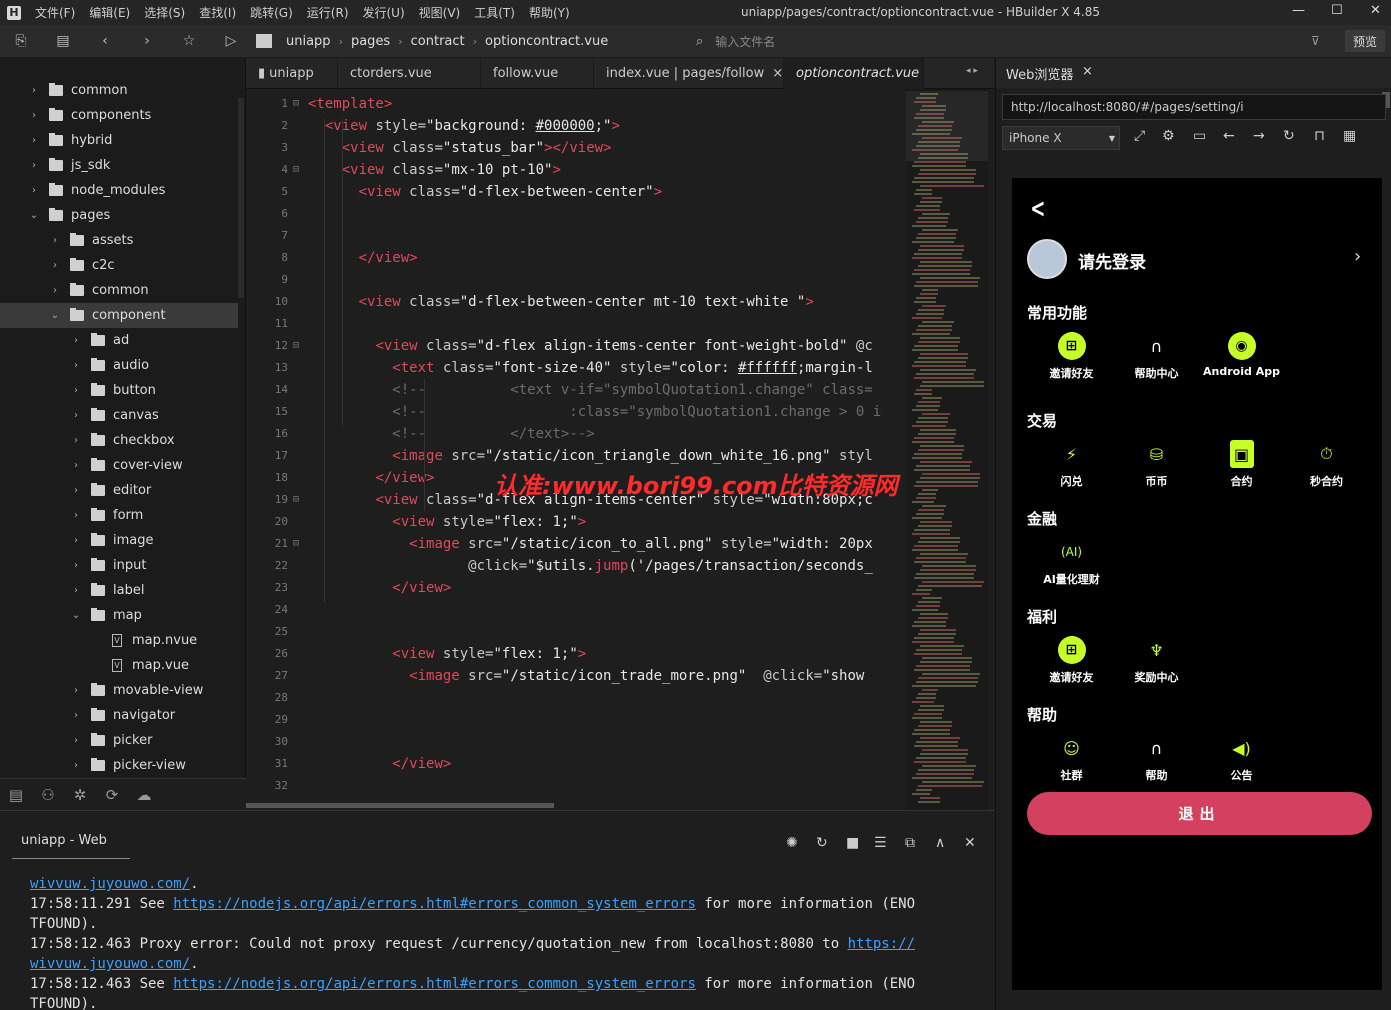 The height and width of the screenshot is (1010, 1391). Describe the element at coordinates (1229, 136) in the screenshot. I see `back-arrow-icon: ←` at that location.